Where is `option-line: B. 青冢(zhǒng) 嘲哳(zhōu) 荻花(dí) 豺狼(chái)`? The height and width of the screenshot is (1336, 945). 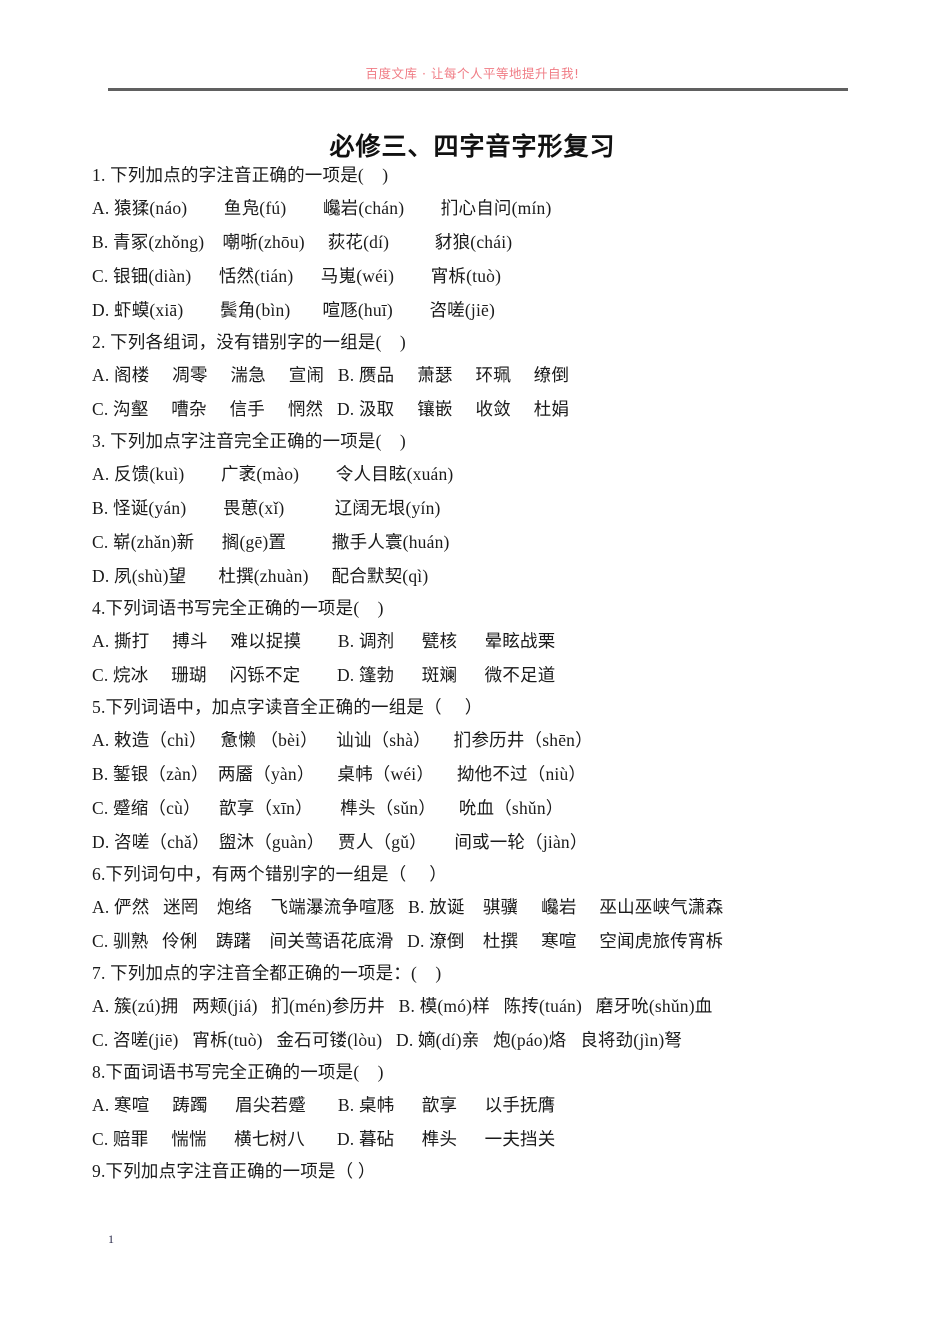 option-line: B. 青冢(zhǒng) 嘲哳(zhōu) 荻花(dí) 豺狼(chái) is located at coordinates (302, 242).